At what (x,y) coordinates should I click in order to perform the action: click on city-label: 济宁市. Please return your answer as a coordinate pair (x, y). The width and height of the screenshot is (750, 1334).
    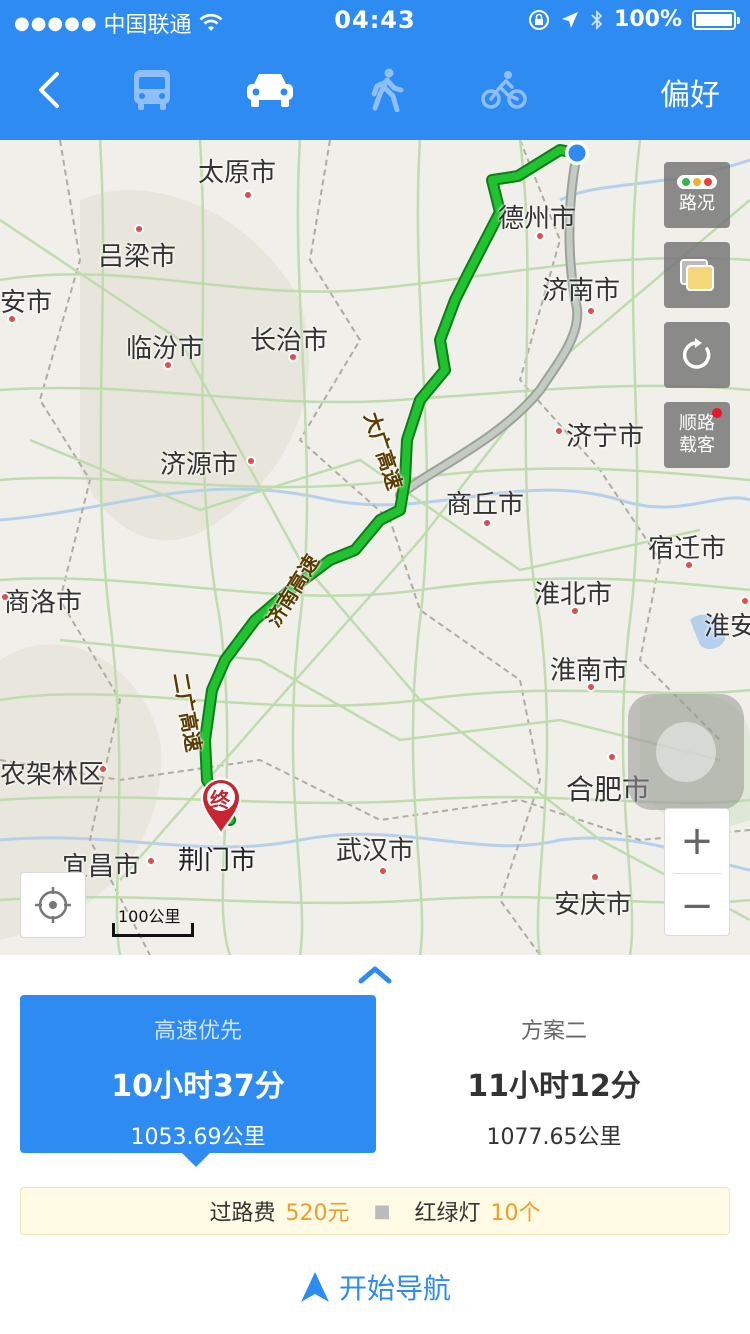
    Looking at the image, I should click on (605, 437).